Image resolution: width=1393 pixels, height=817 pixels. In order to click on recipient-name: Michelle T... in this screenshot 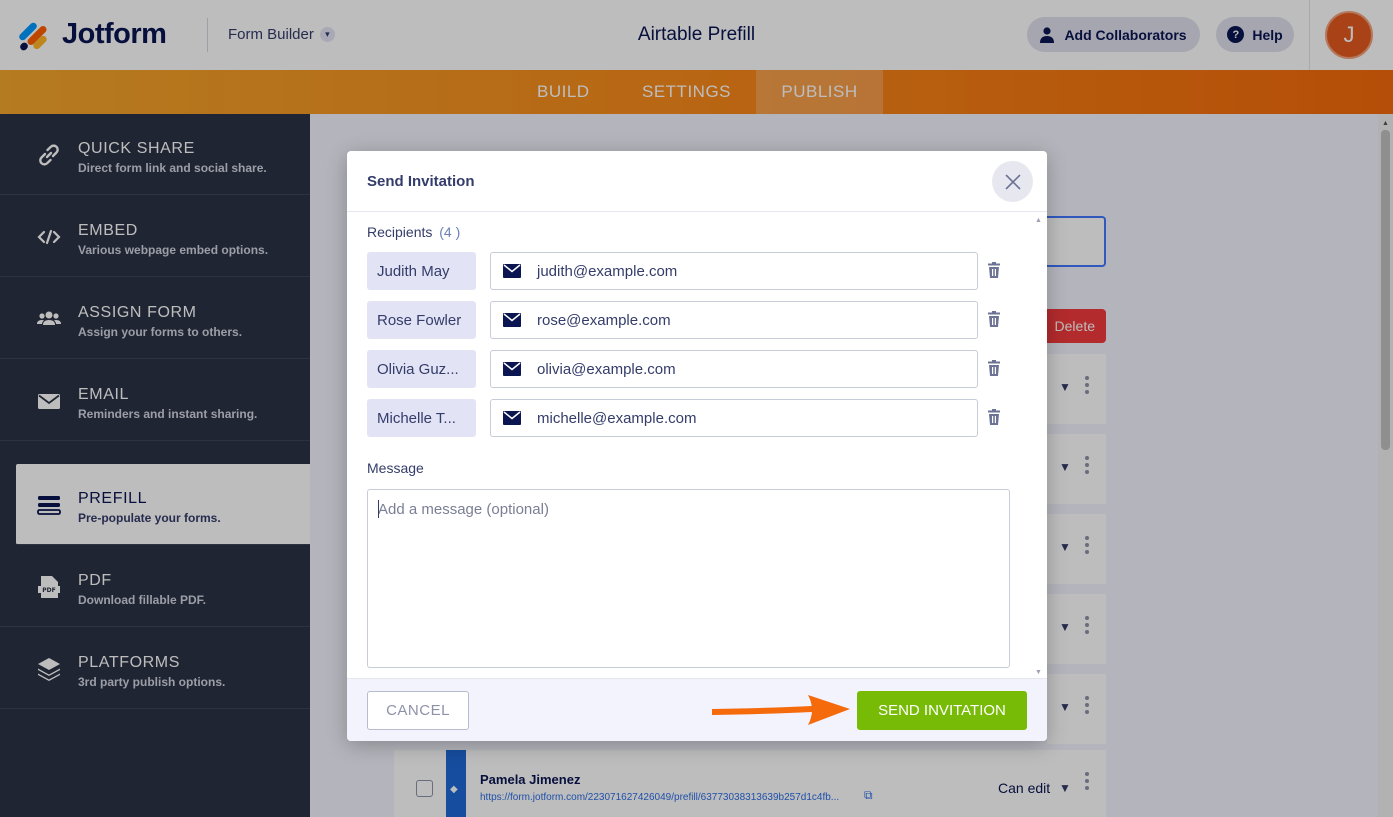, I will do `click(421, 418)`.